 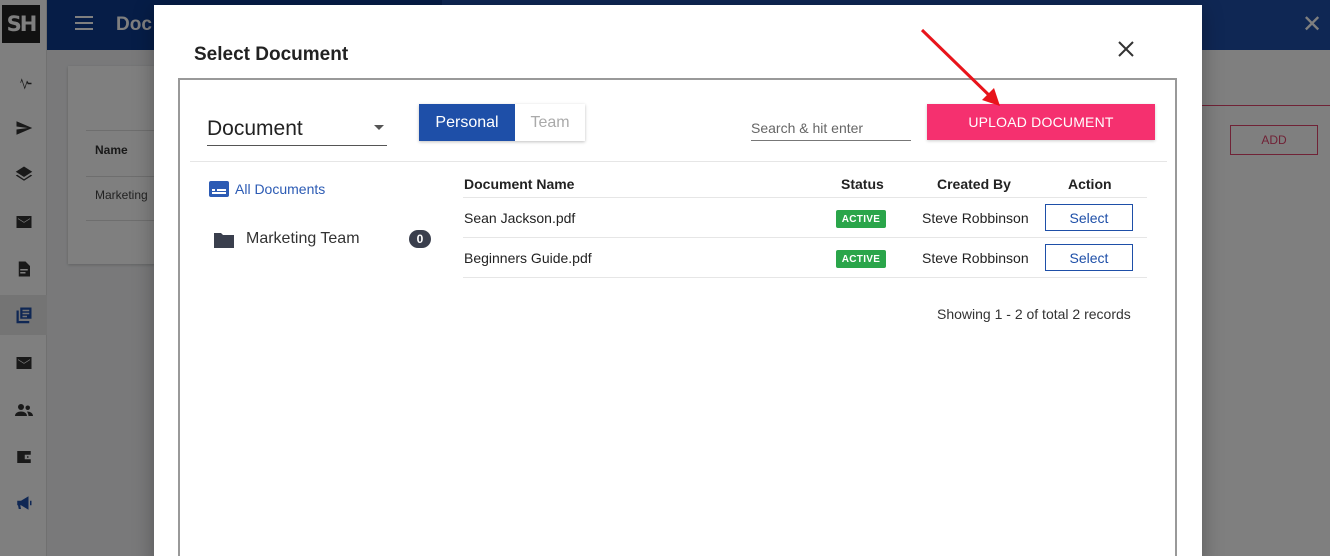 What do you see at coordinates (831, 128) in the screenshot?
I see `search-input` at bounding box center [831, 128].